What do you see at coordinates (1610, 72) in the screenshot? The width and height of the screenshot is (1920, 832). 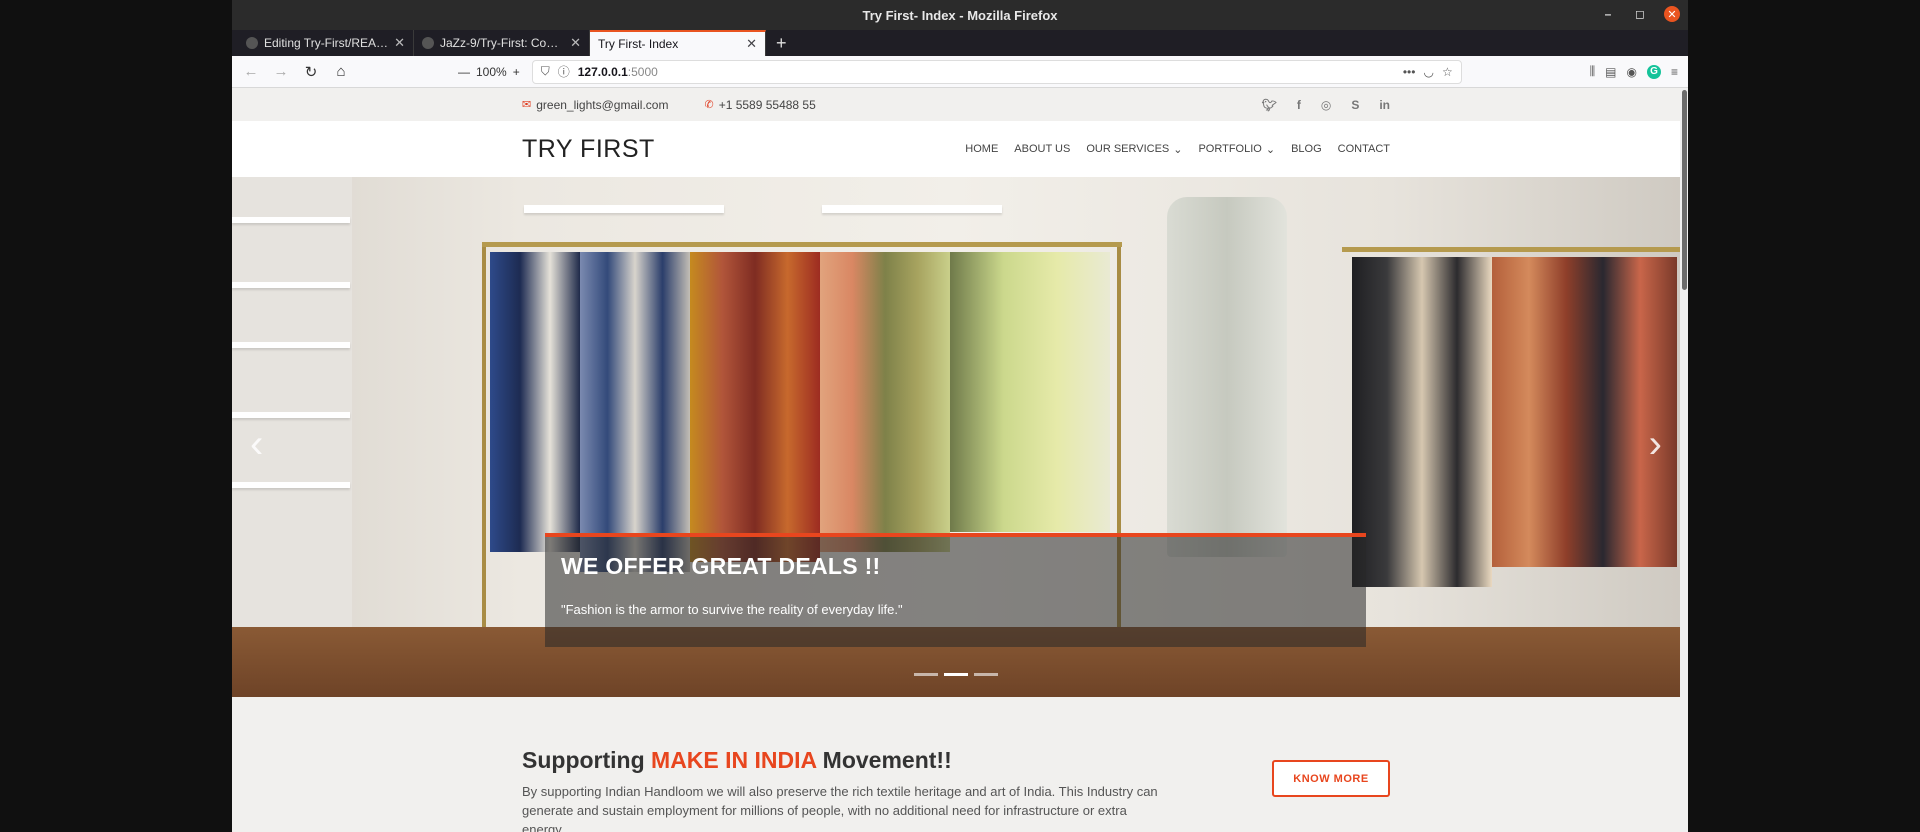 I see `sidebar-icon: ▤` at bounding box center [1610, 72].